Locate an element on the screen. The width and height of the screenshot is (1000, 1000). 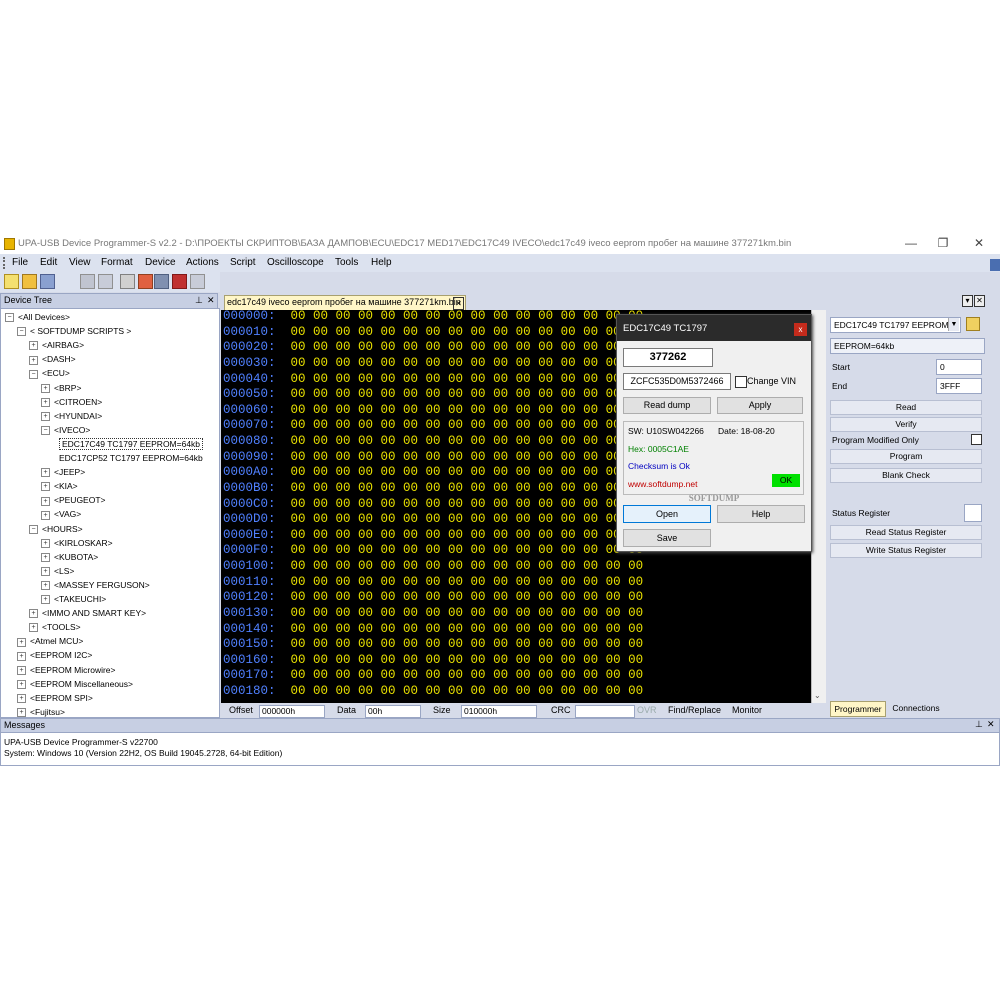
device-icon is located at coordinates (161, 281).